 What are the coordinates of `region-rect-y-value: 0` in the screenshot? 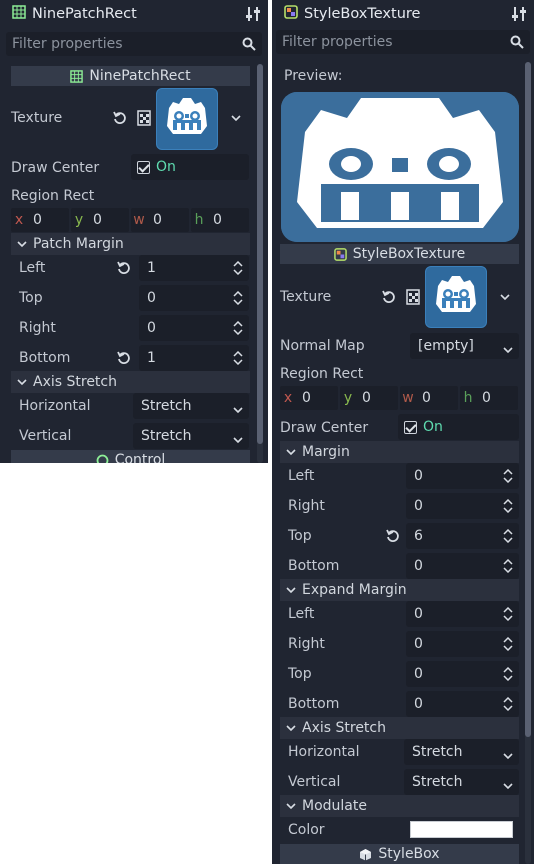 It's located at (97, 220).